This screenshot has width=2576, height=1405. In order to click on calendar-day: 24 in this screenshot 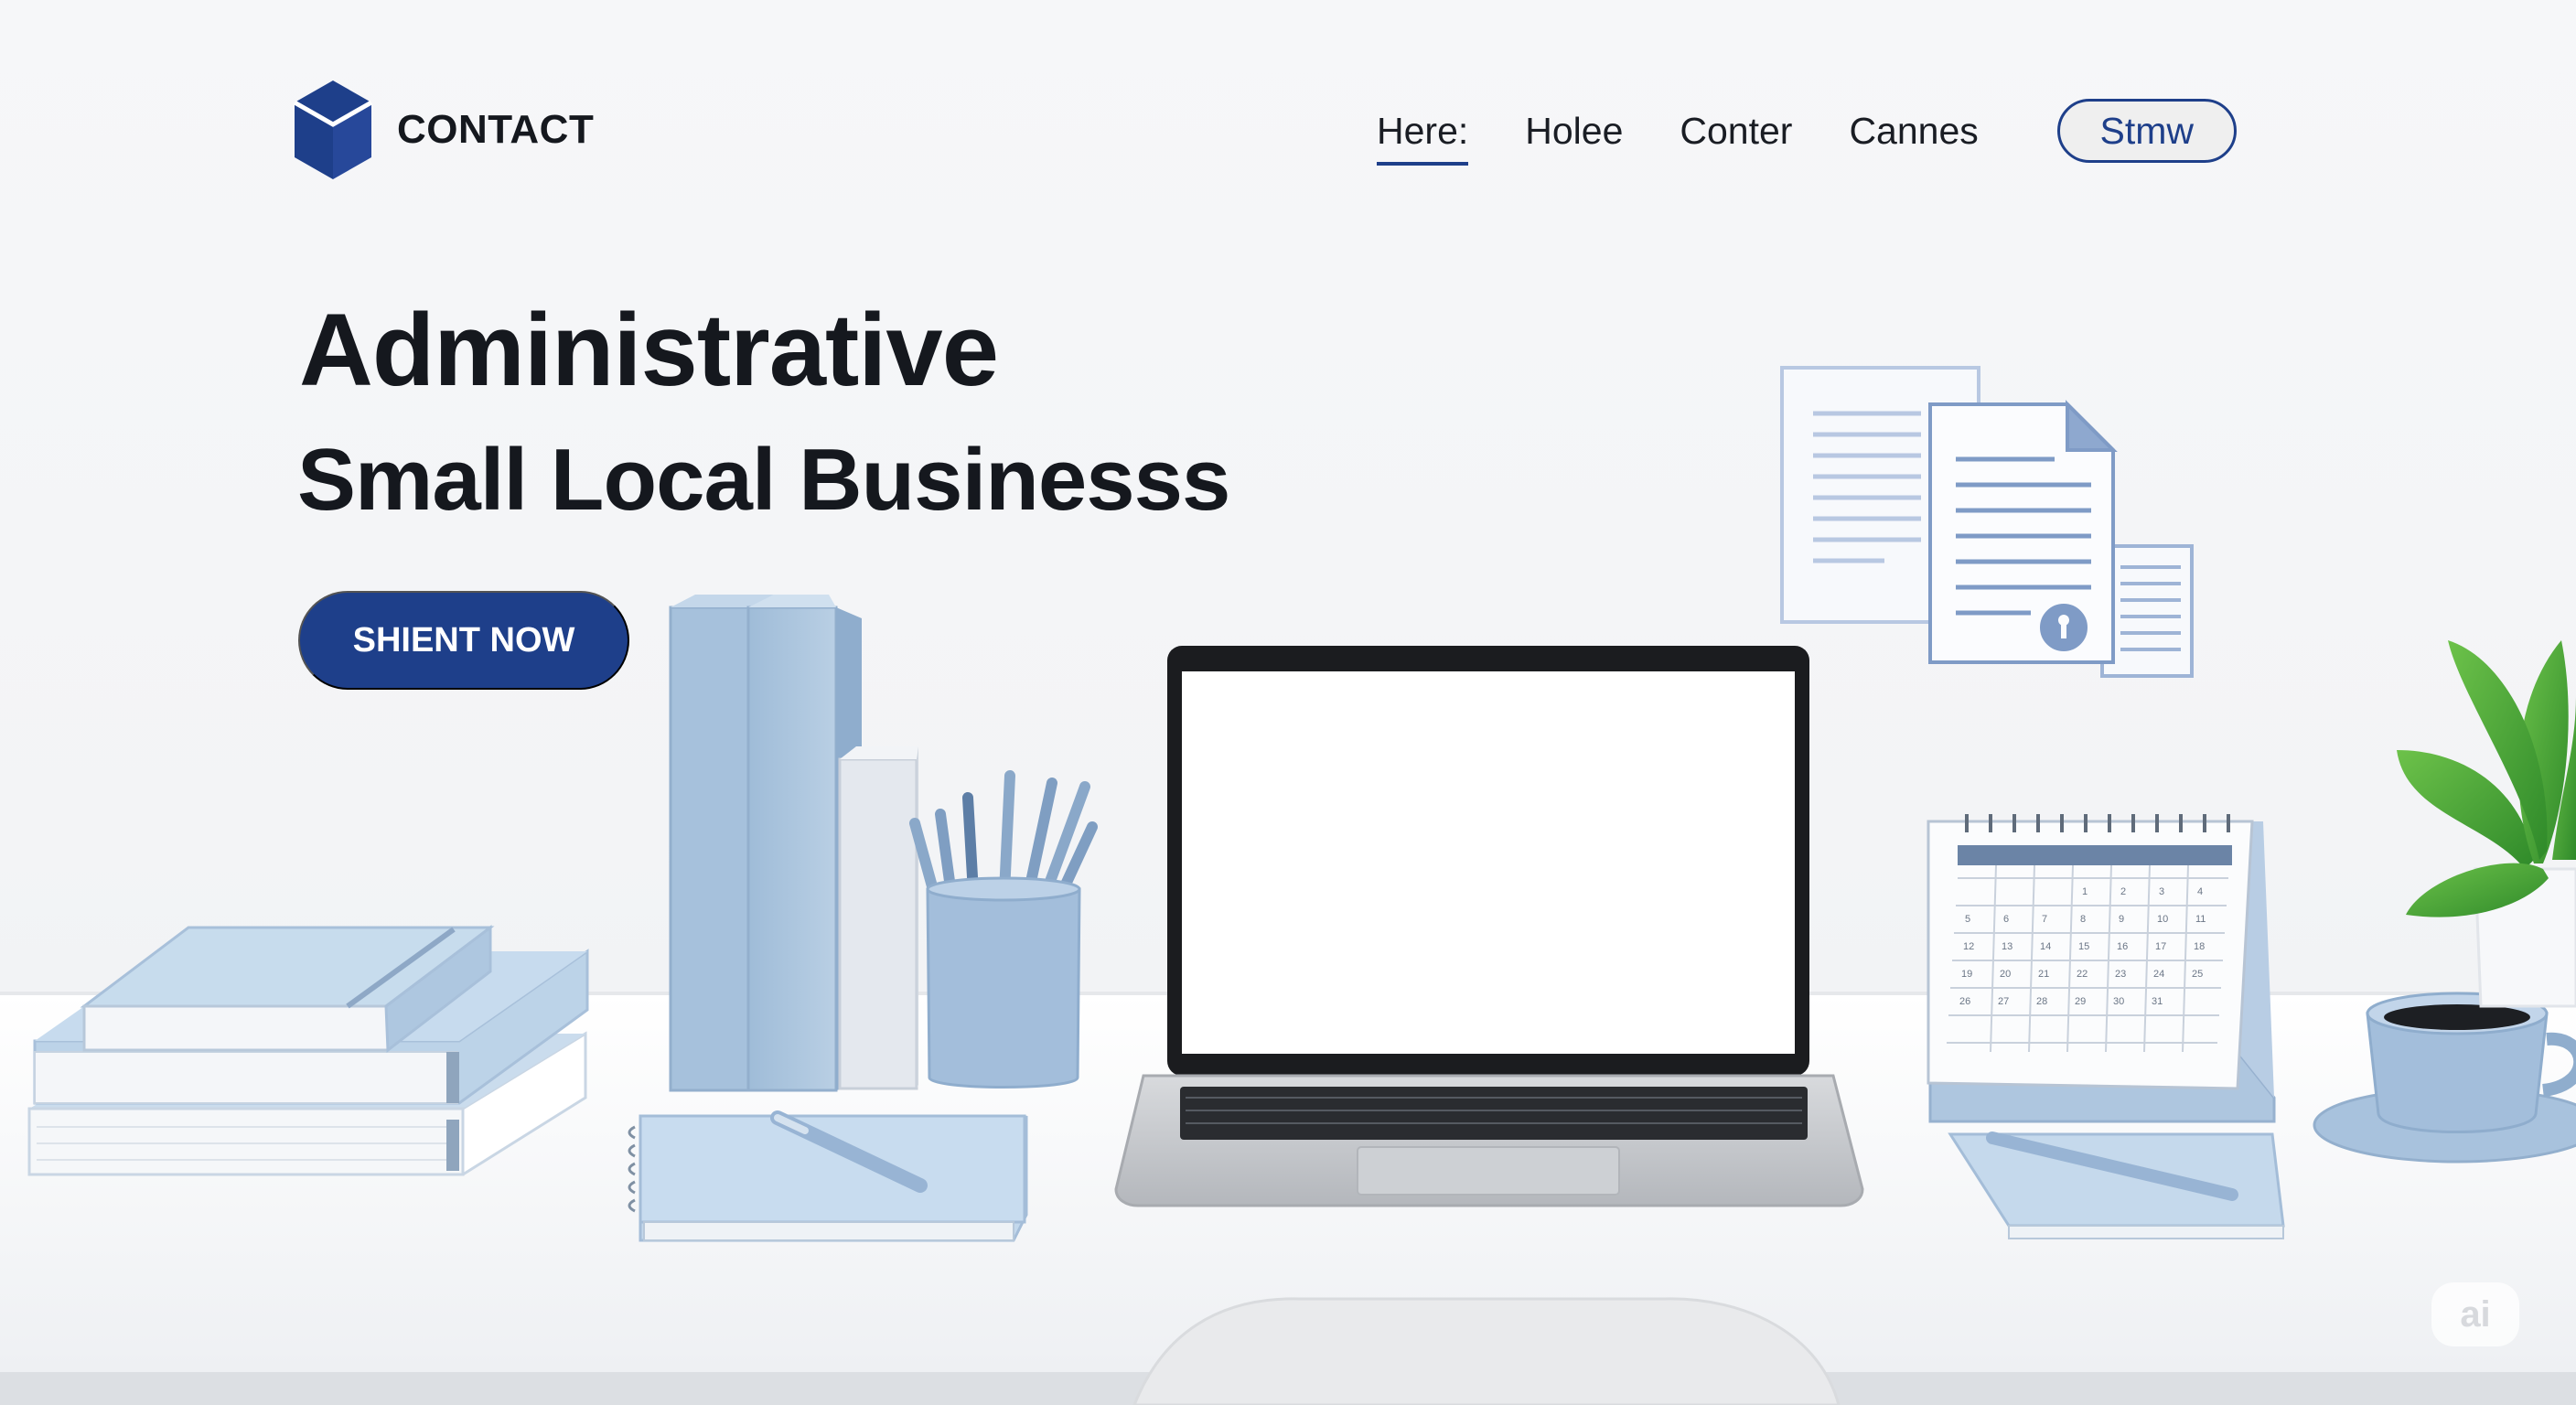, I will do `click(2159, 974)`.